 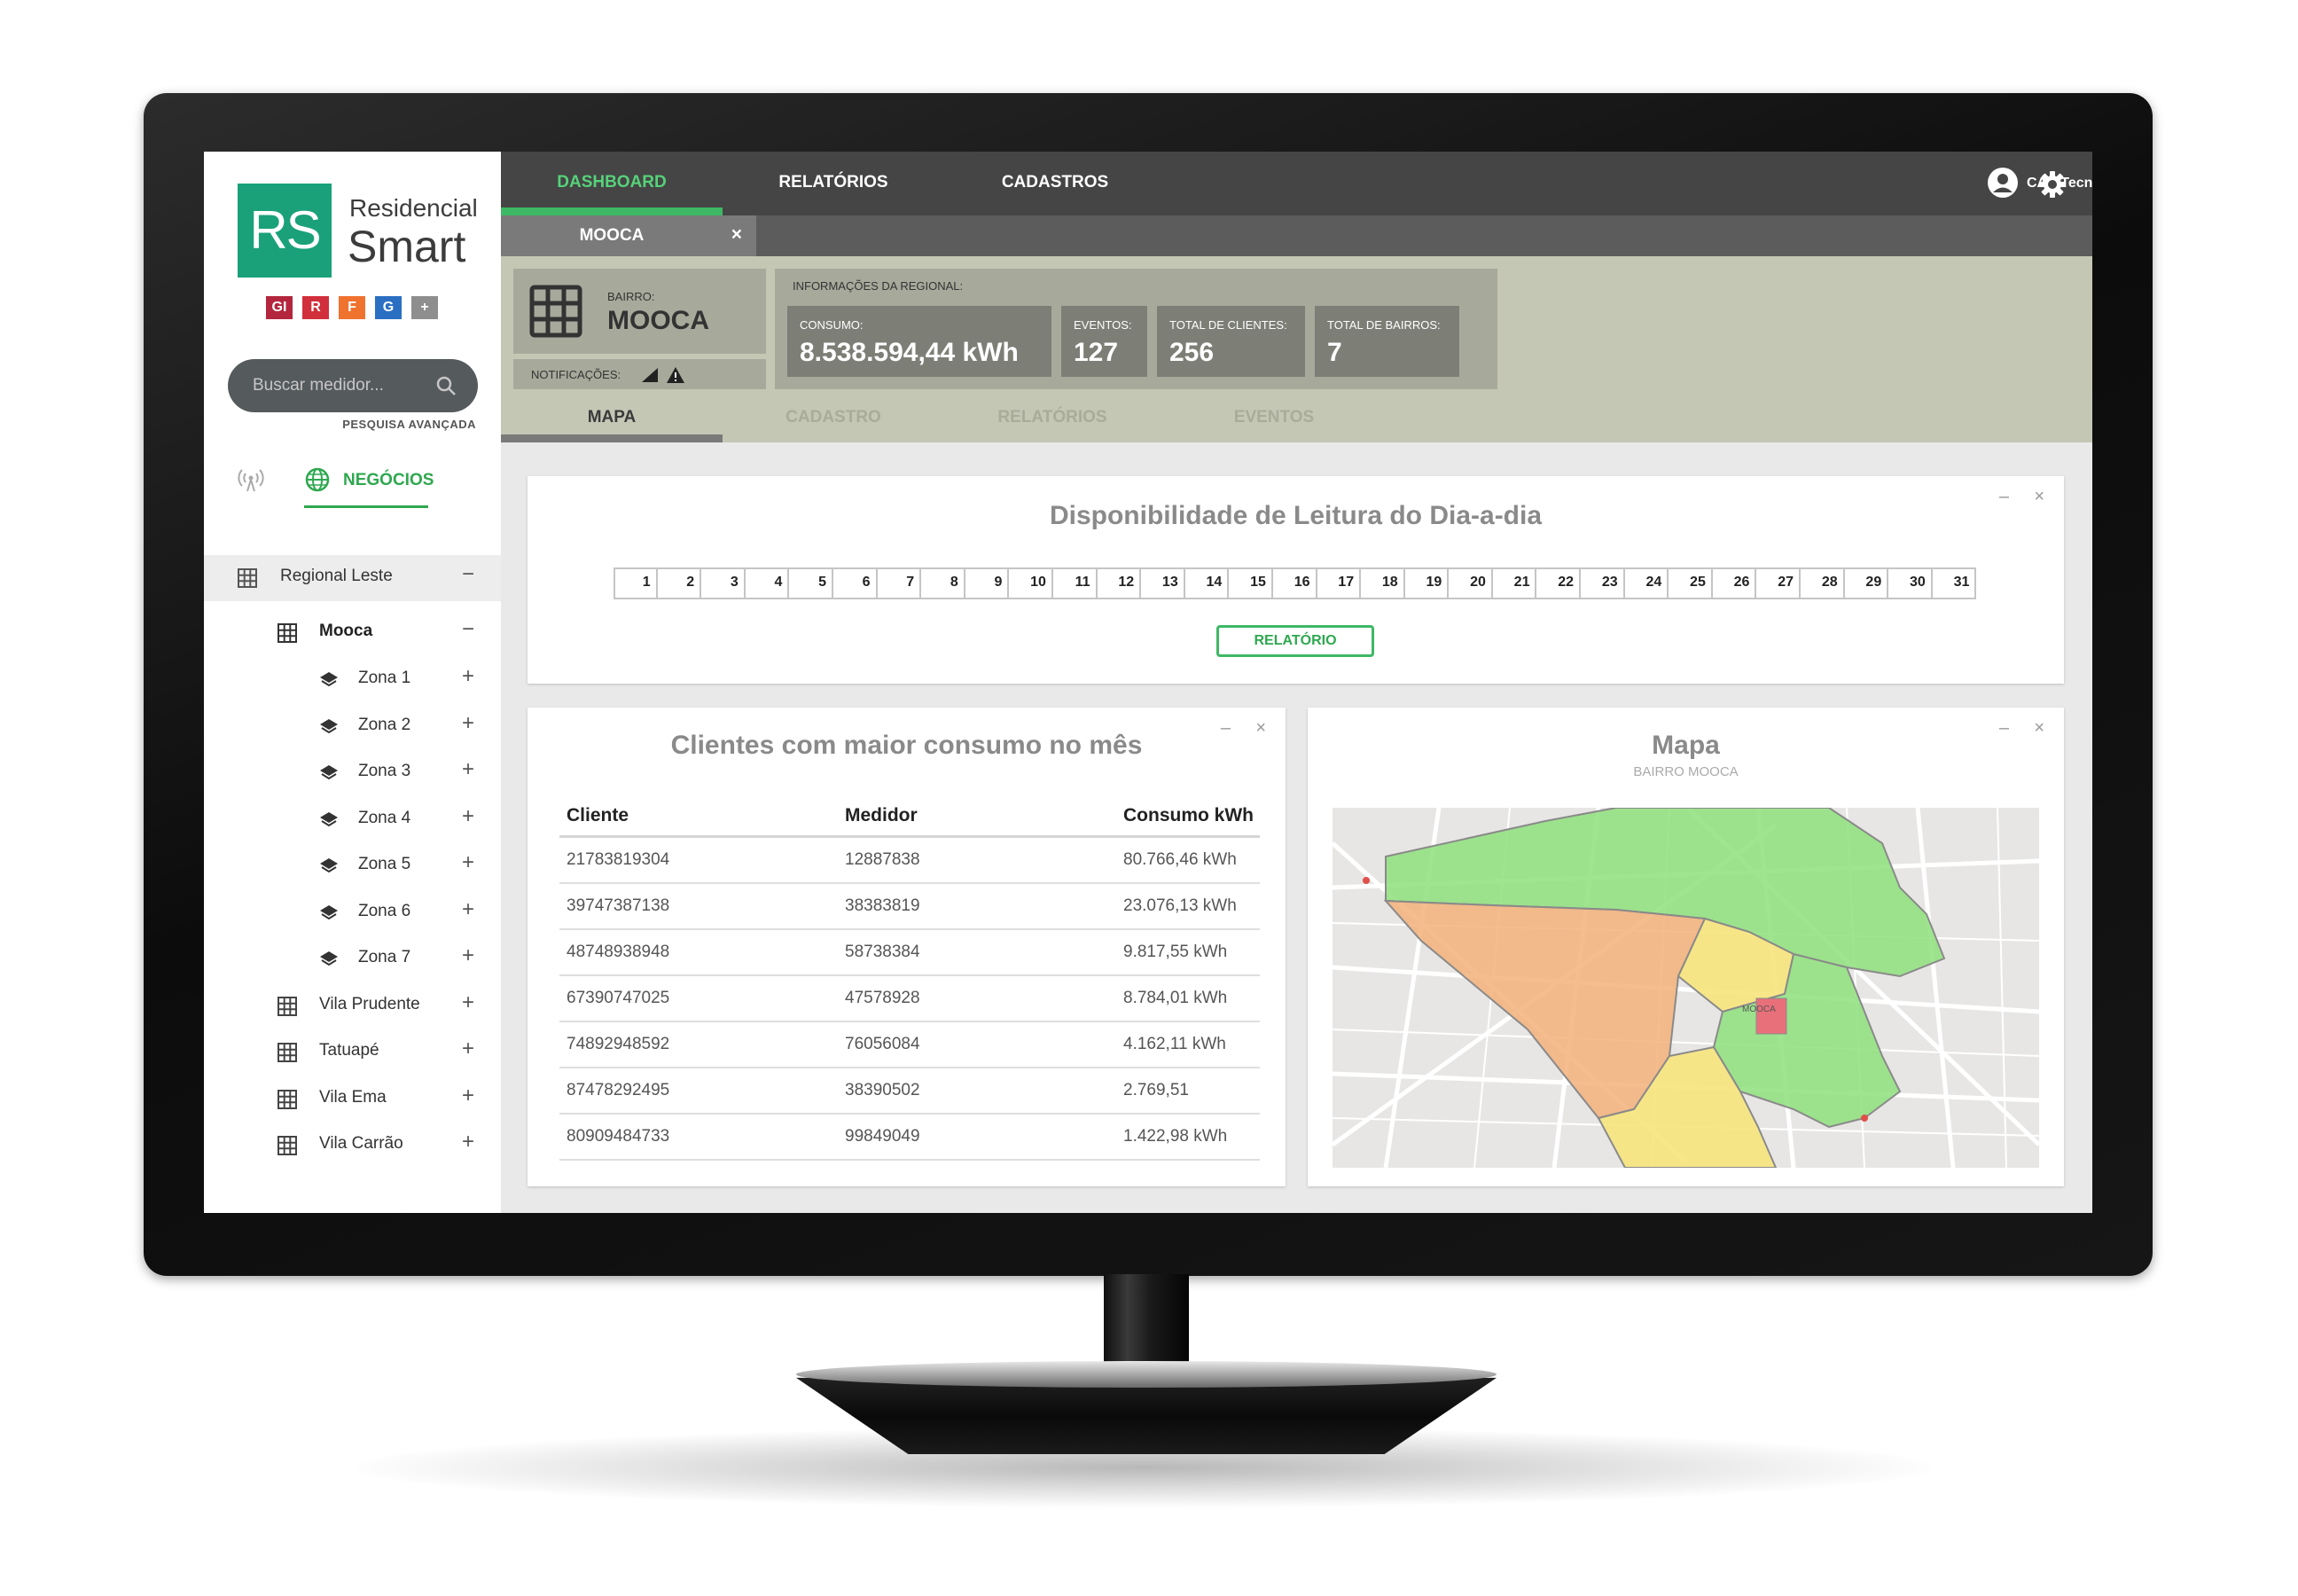 I want to click on tab-dashboard: DASHBOARD, so click(x=612, y=183).